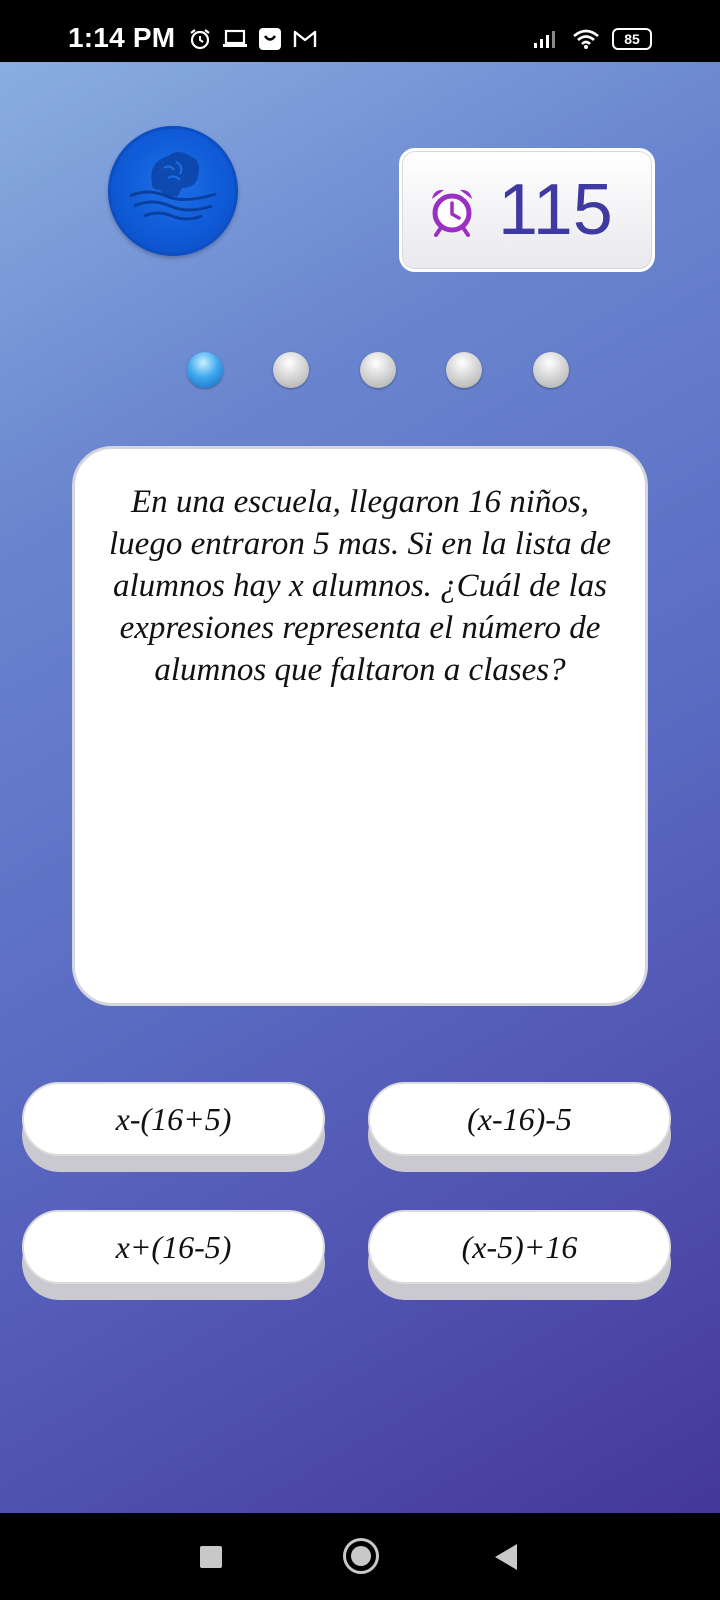 Image resolution: width=720 pixels, height=1600 pixels. I want to click on answer-button-3: x+(16-5), so click(173, 1247).